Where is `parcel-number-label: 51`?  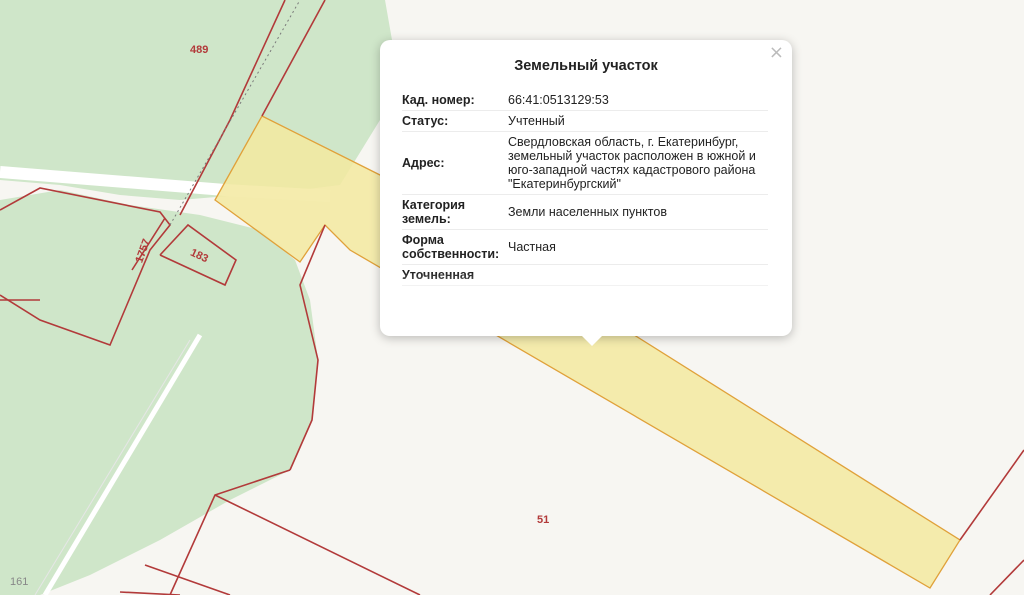
parcel-number-label: 51 is located at coordinates (543, 520).